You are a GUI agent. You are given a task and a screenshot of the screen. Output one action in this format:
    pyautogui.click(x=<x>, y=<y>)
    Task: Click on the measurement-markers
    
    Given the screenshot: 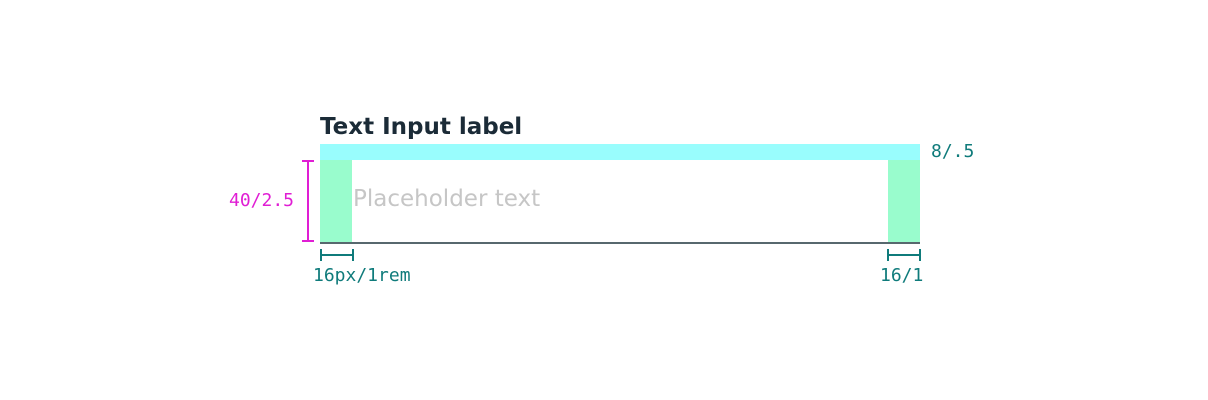 What is the action you would take?
    pyautogui.click(x=611, y=210)
    